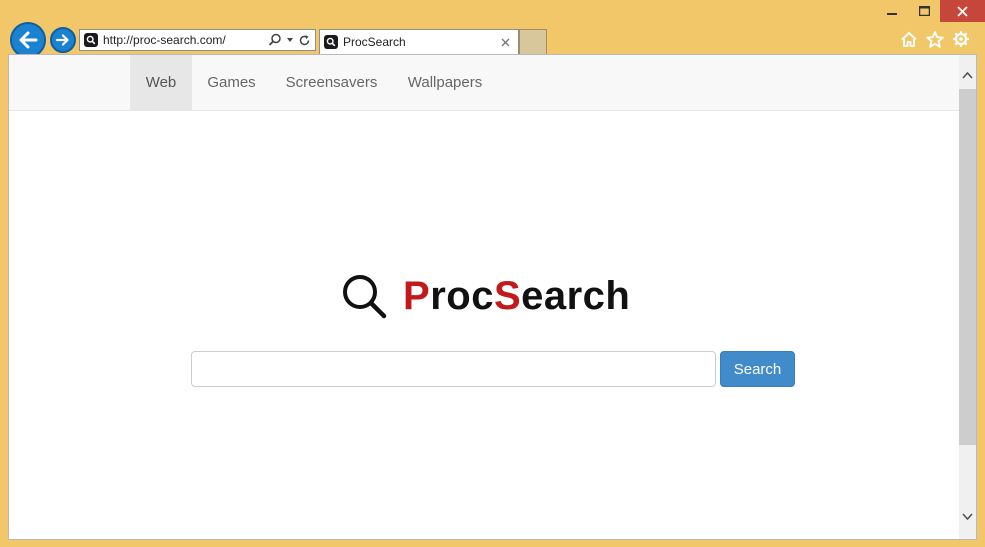 Image resolution: width=985 pixels, height=547 pixels. Describe the element at coordinates (419, 41) in the screenshot. I see `tab-procsearch: ProcSearch` at that location.